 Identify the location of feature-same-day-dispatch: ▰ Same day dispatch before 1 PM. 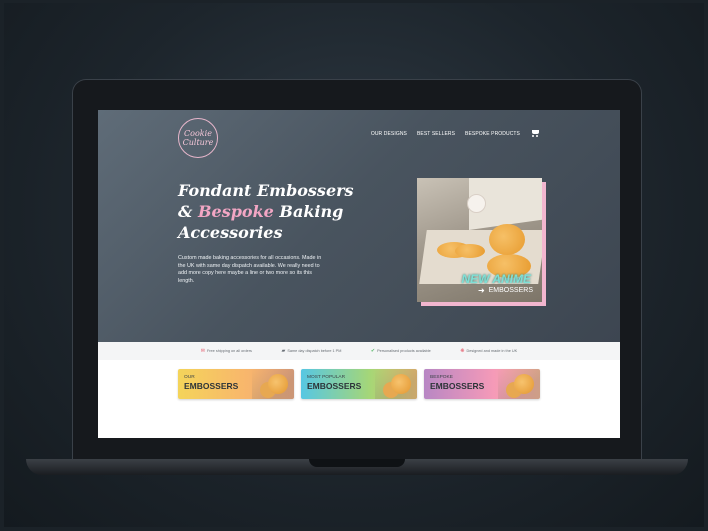
(311, 350).